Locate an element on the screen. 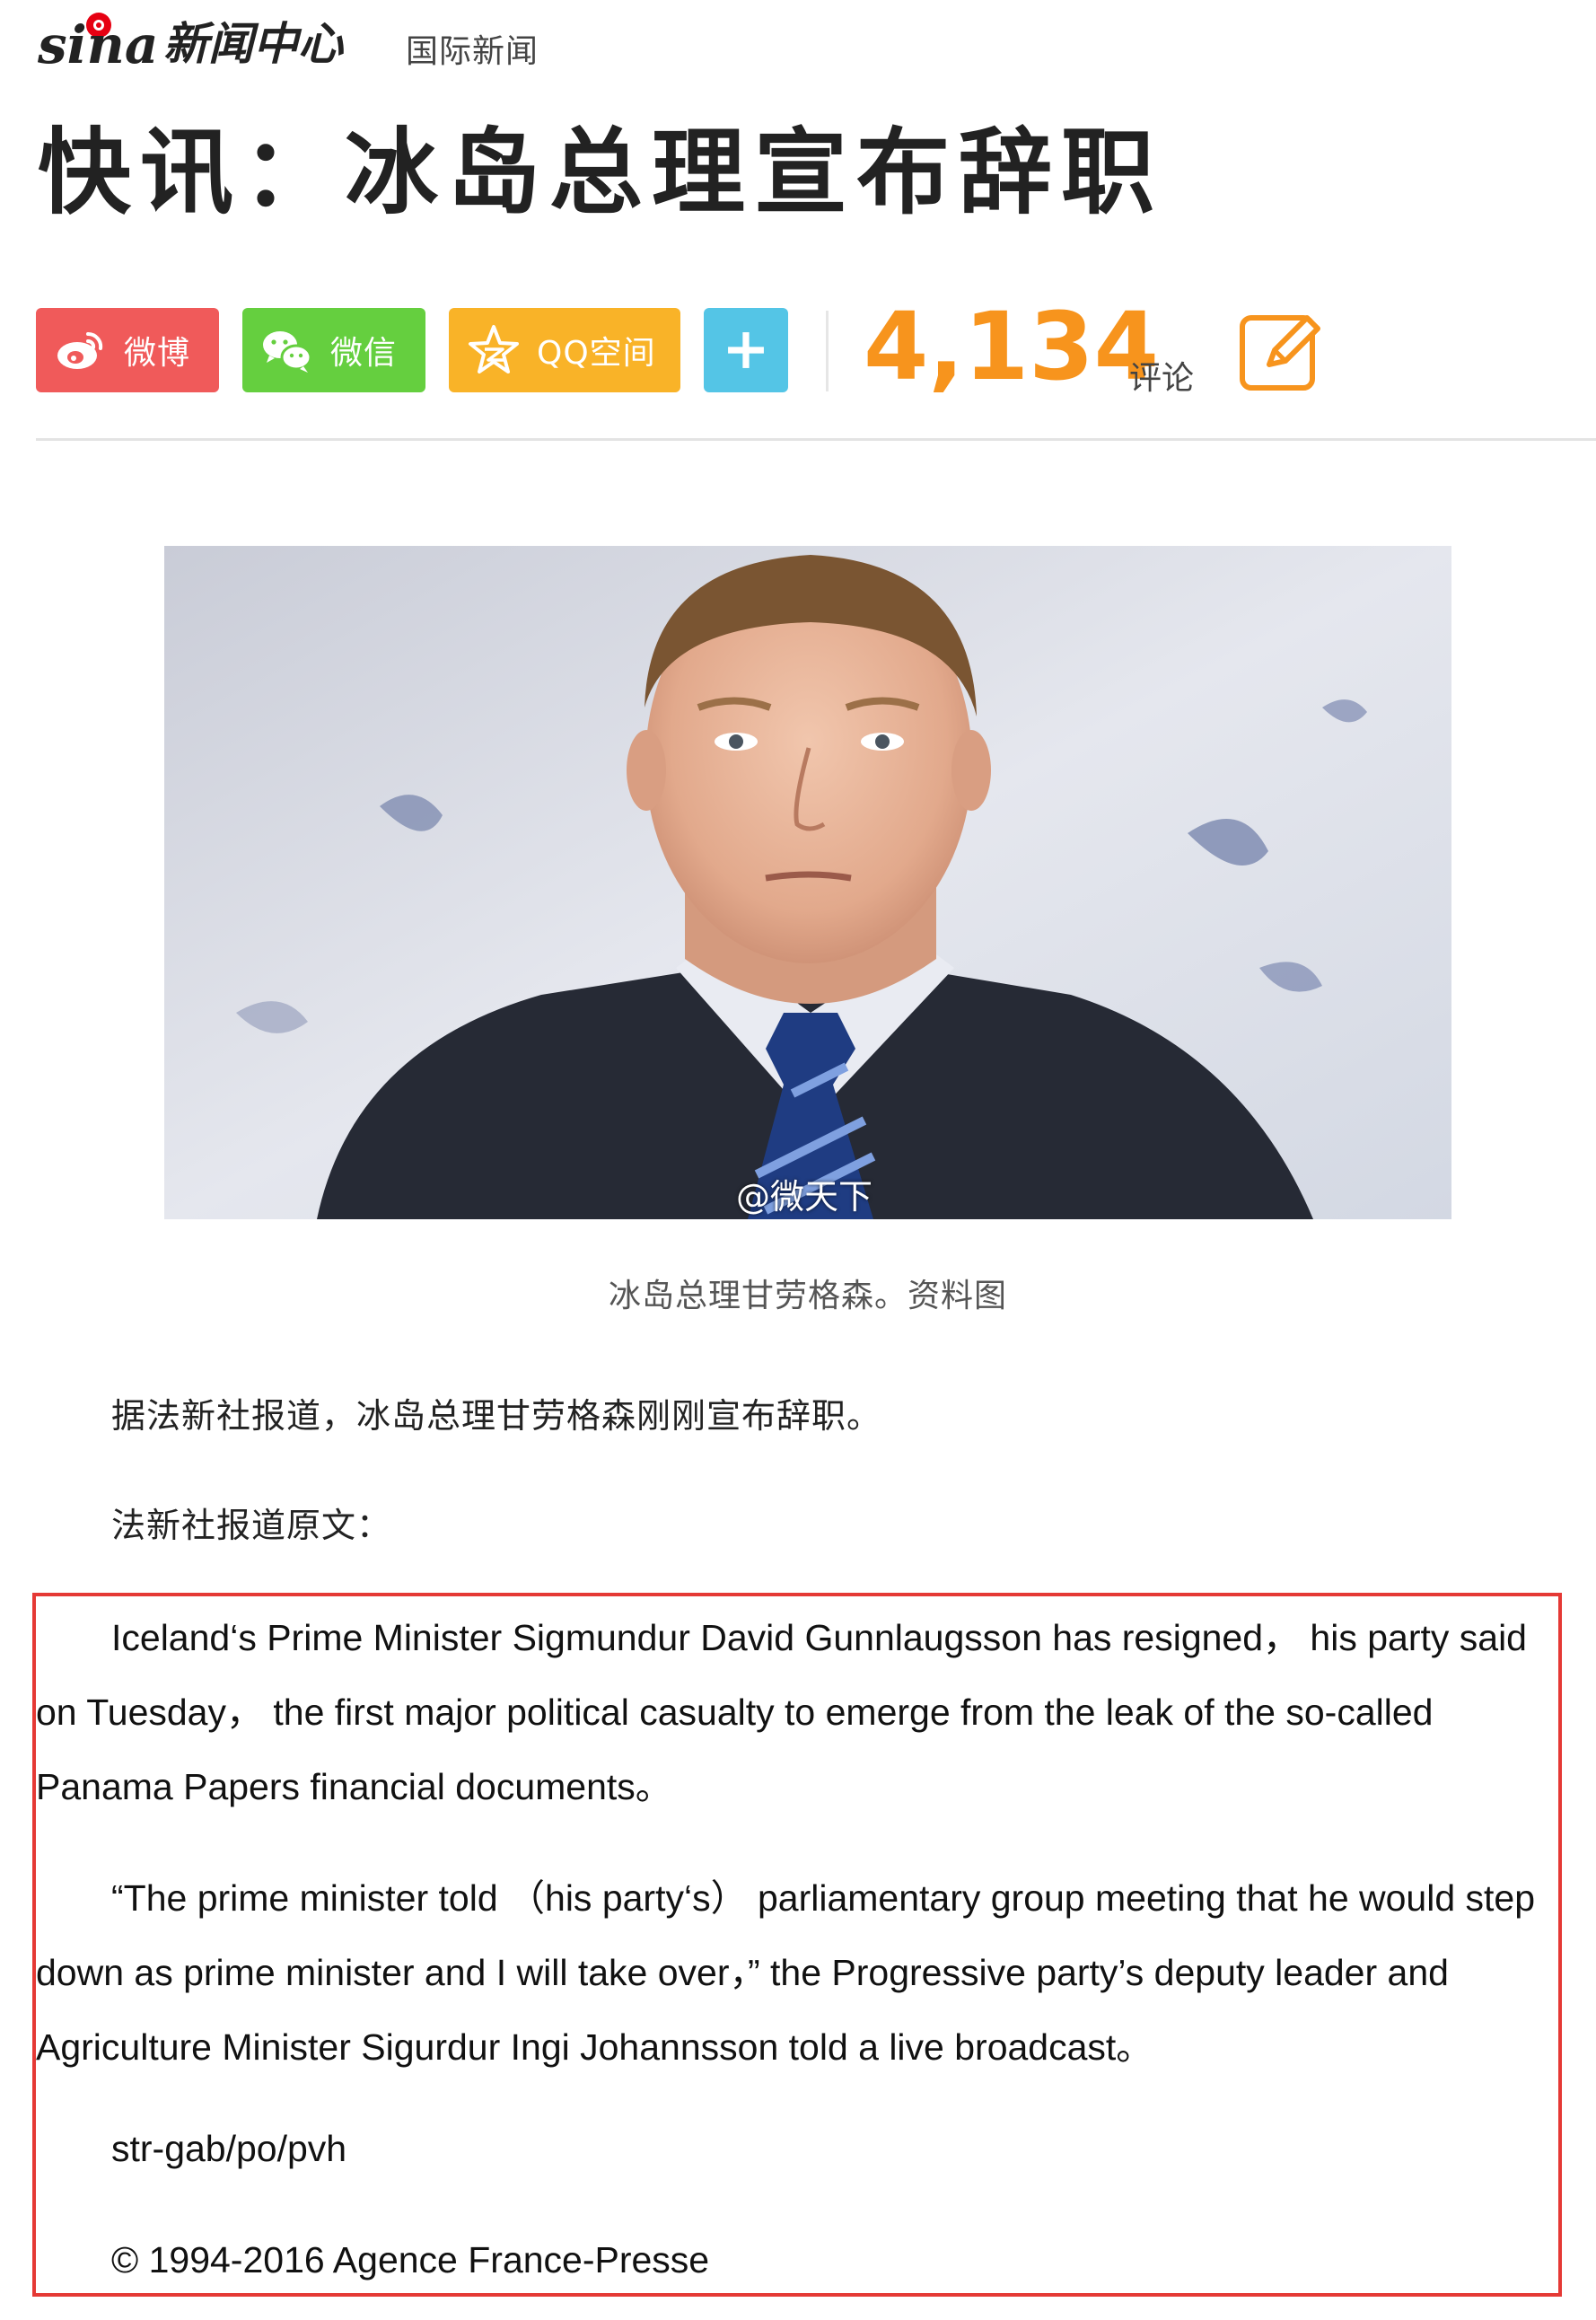  quote-dateline: str-gab/po/pvh is located at coordinates (229, 2148).